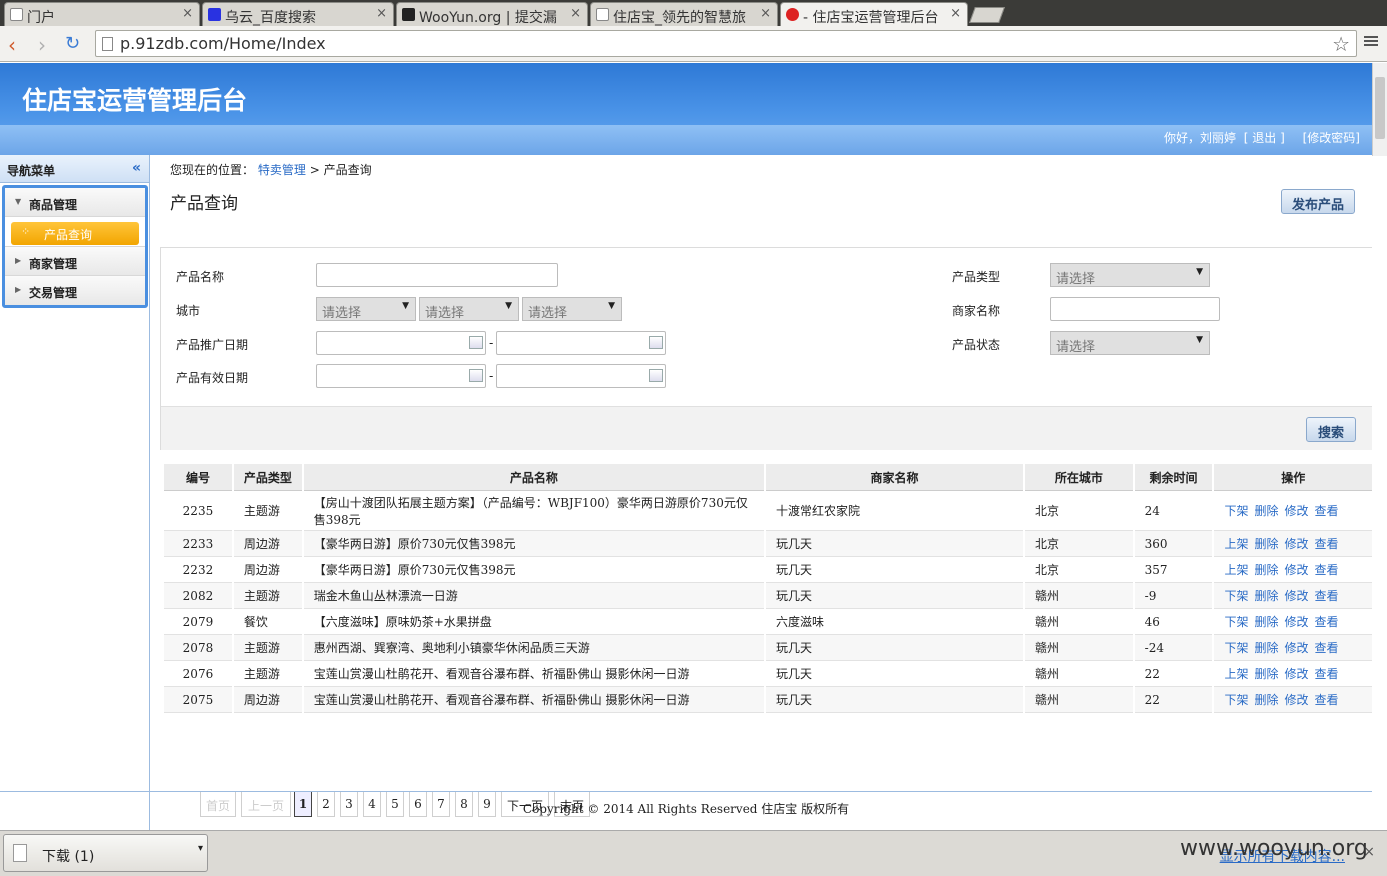 The image size is (1387, 876). What do you see at coordinates (267, 477) in the screenshot?
I see `column-header: 产品类型` at bounding box center [267, 477].